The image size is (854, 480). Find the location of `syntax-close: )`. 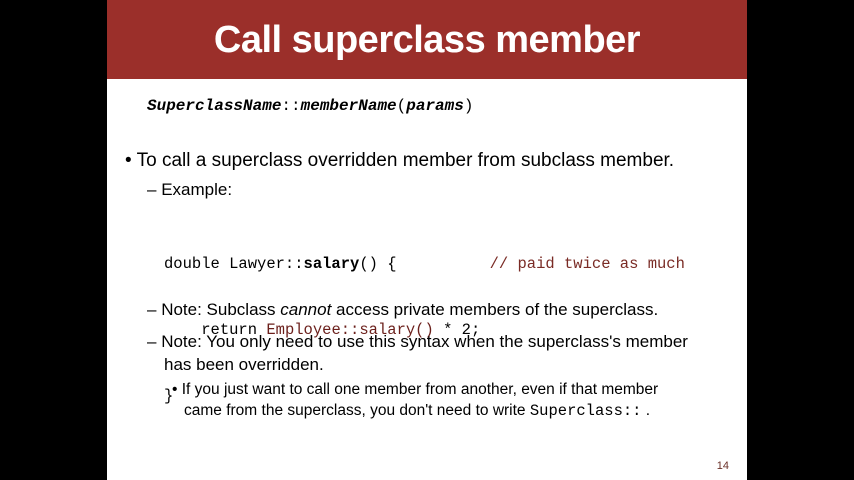

syntax-close: ) is located at coordinates (468, 106).